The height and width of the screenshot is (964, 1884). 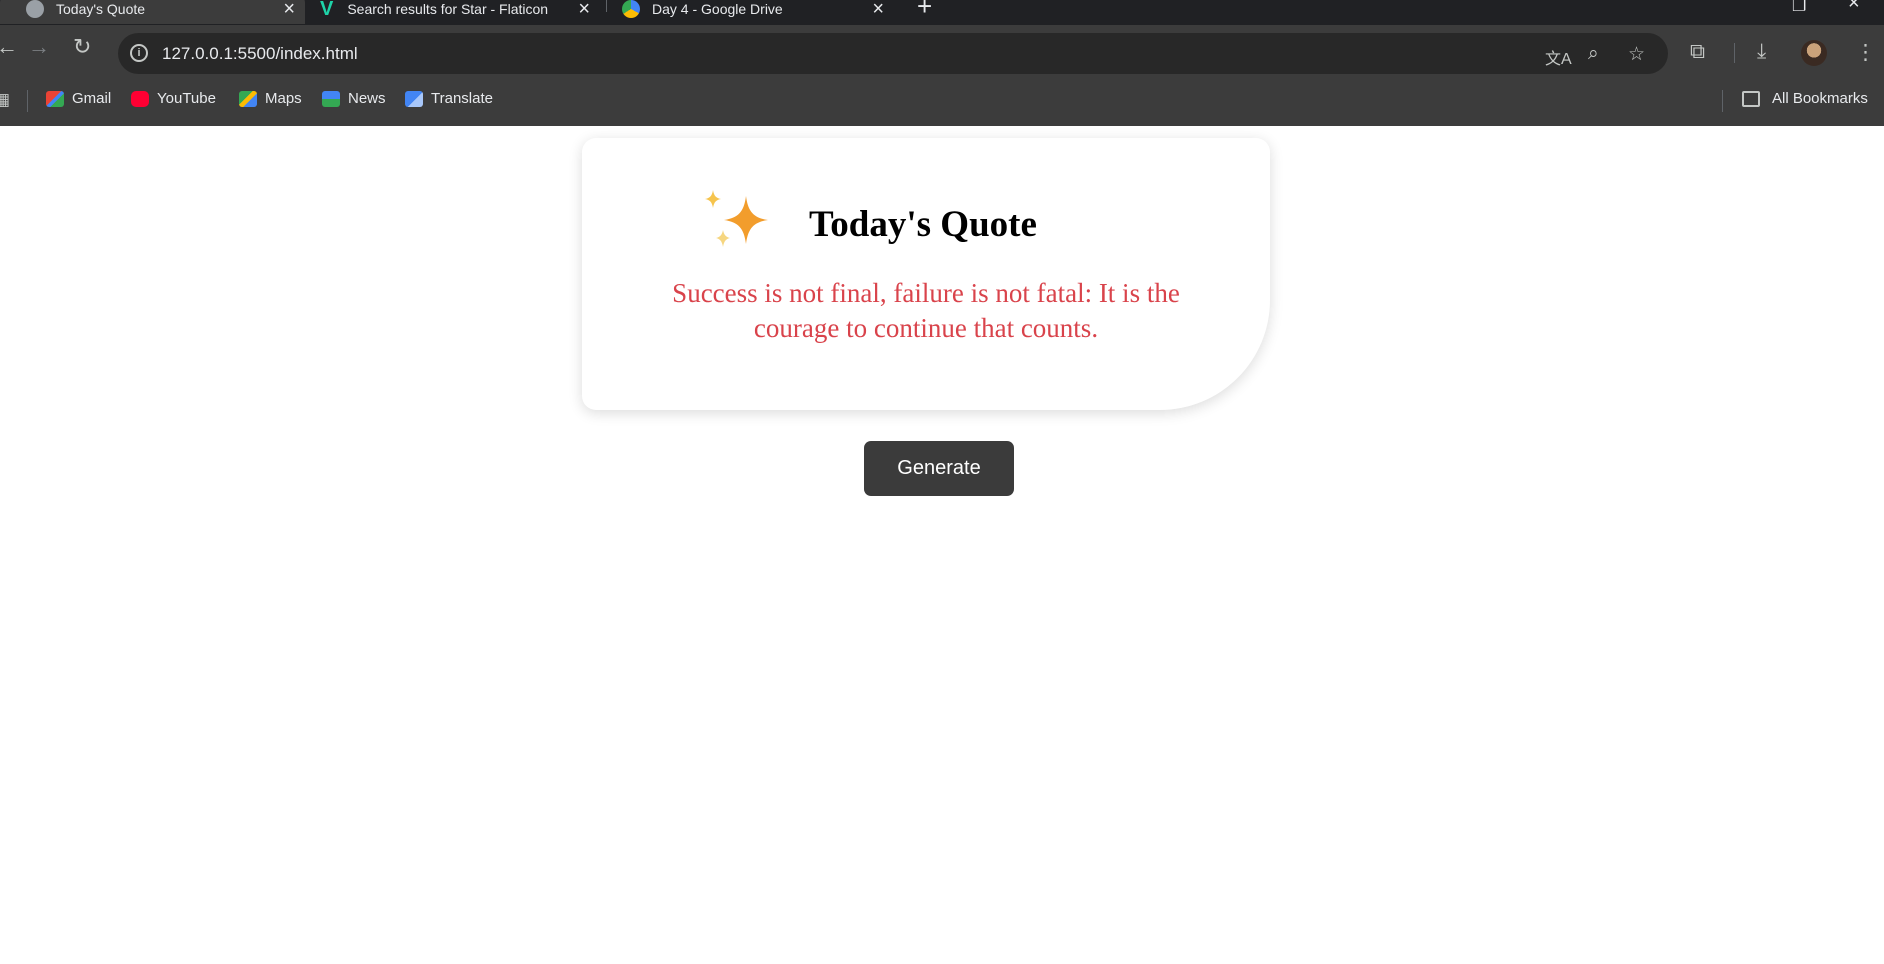 What do you see at coordinates (1734, 53) in the screenshot?
I see `toolbar-divider` at bounding box center [1734, 53].